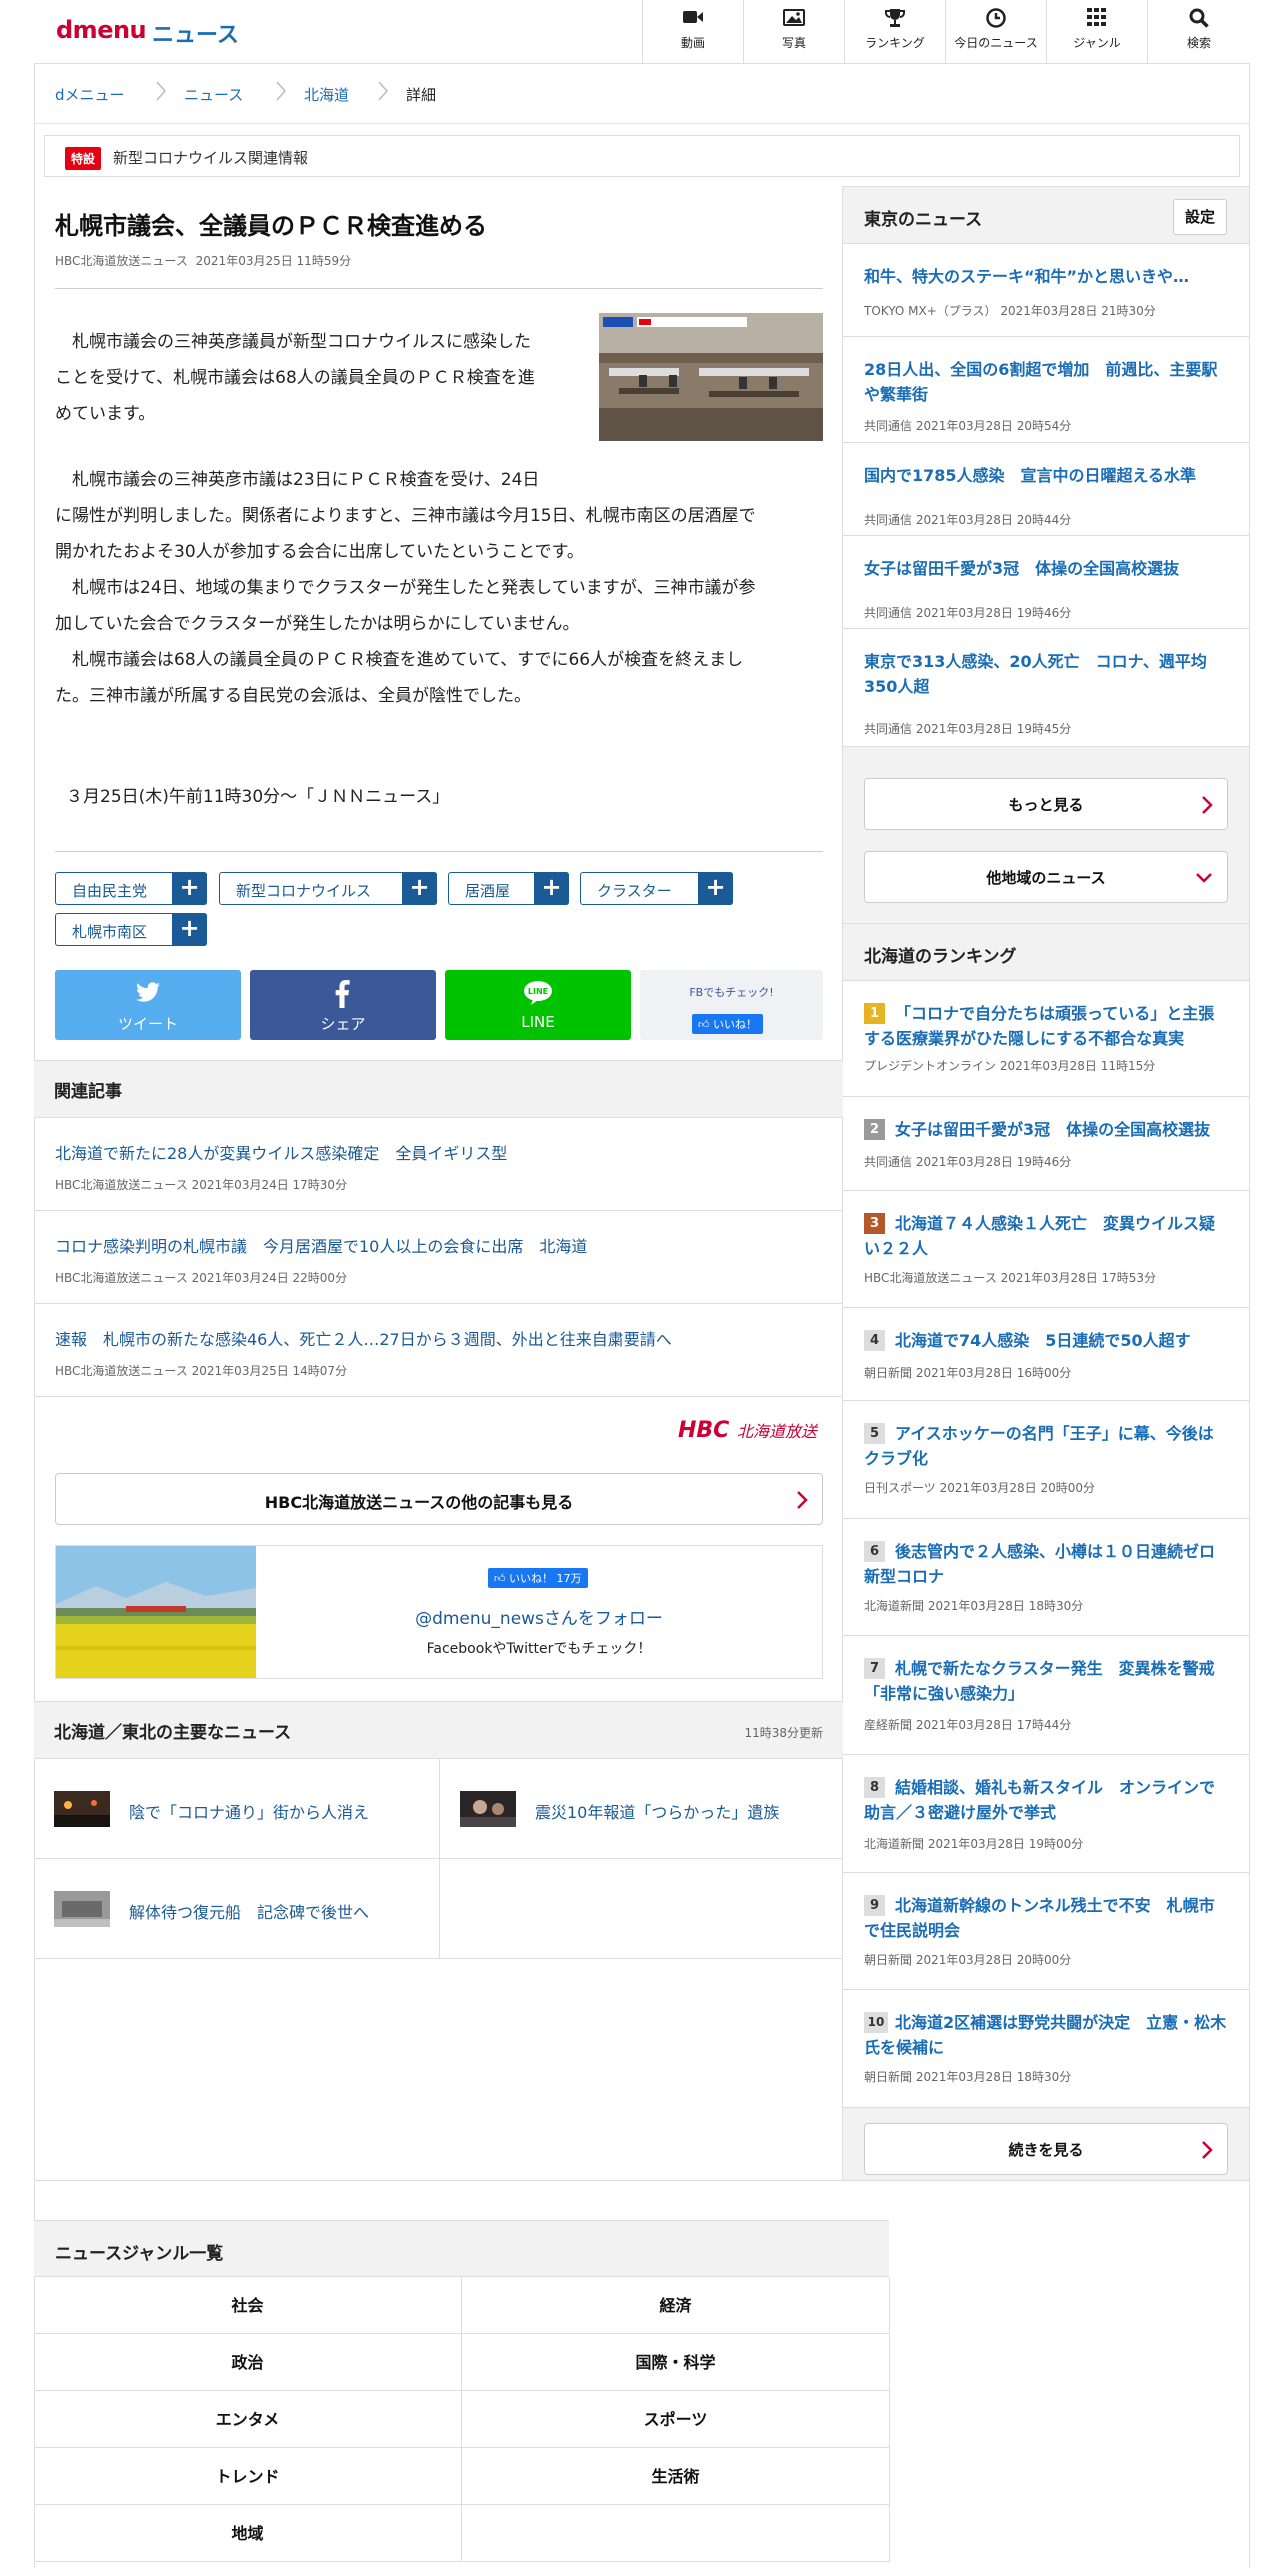  Describe the element at coordinates (641, 1809) in the screenshot. I see `major-news-item: 震災10年報道「つらかった」遺族` at that location.